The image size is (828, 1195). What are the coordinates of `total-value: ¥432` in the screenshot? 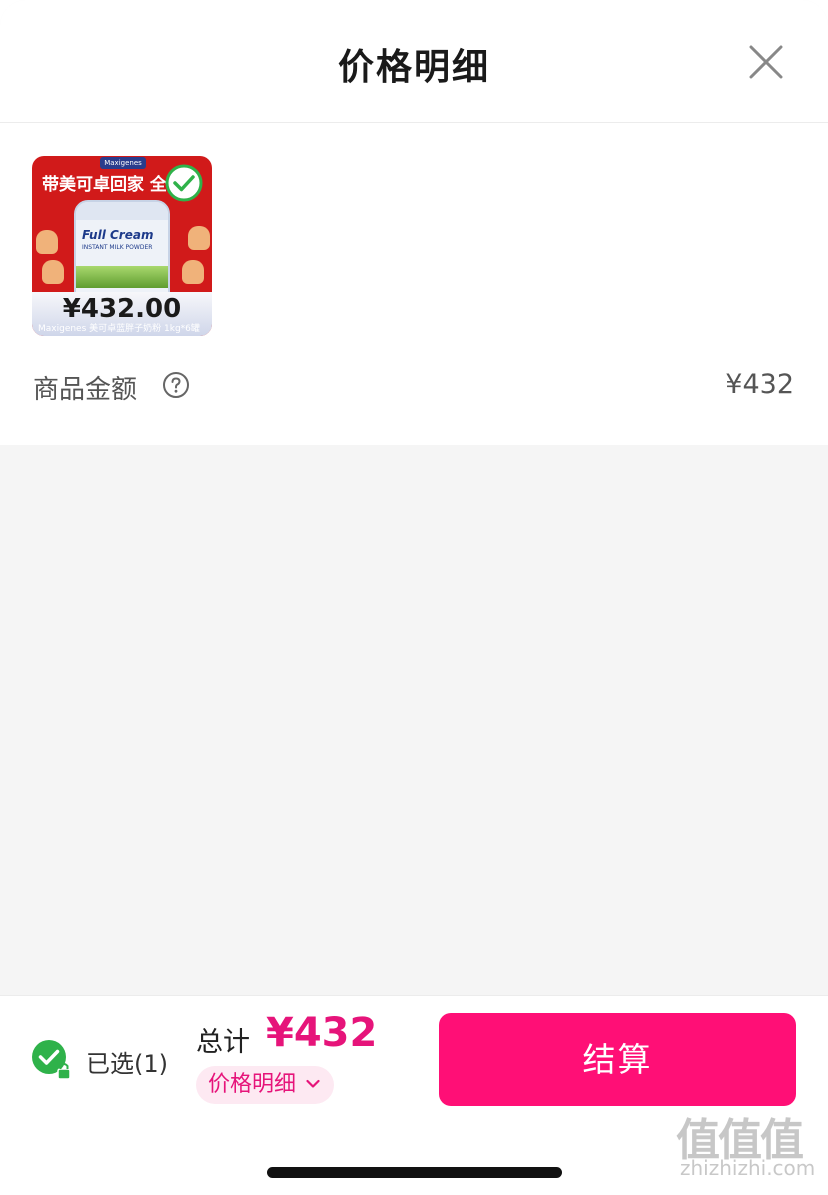 It's located at (322, 1033).